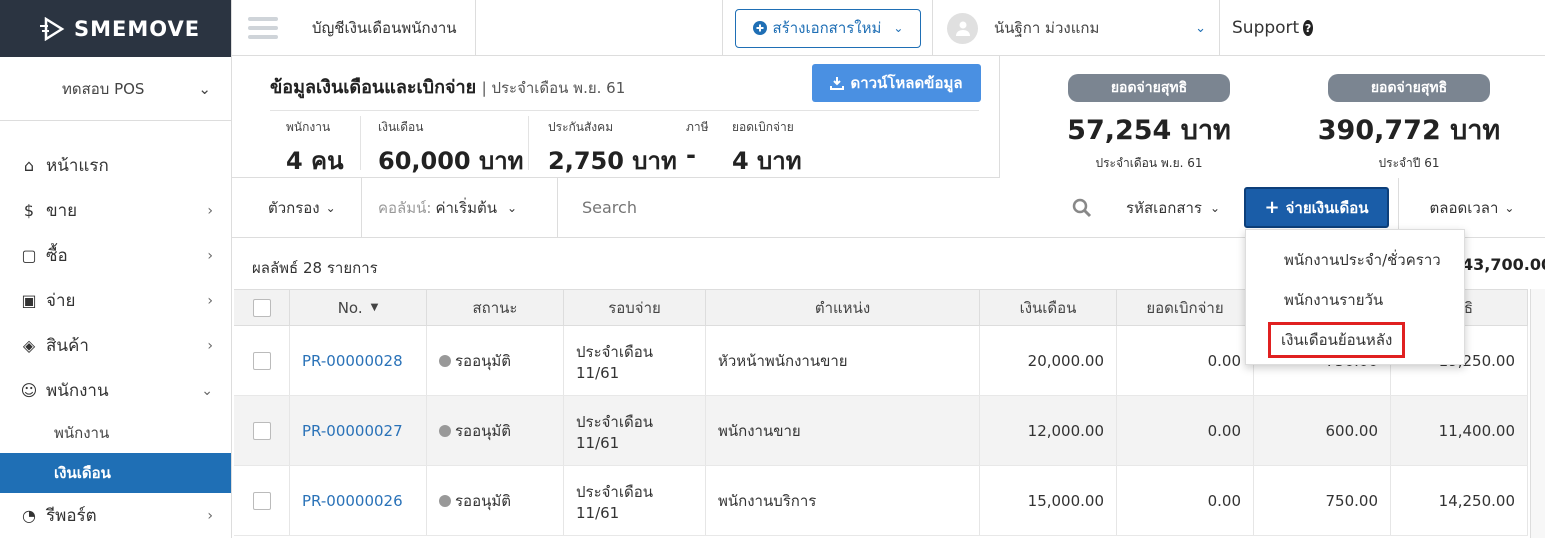 The width and height of the screenshot is (1545, 538). Describe the element at coordinates (115, 515) in the screenshot. I see `sidebar-item-report: ◔ รีพอร์ต ›` at that location.